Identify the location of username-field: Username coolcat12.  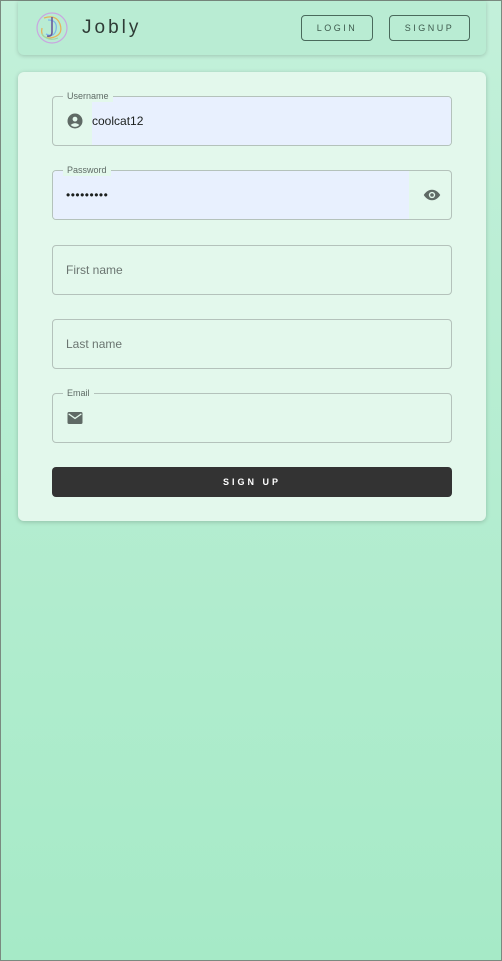
(252, 118).